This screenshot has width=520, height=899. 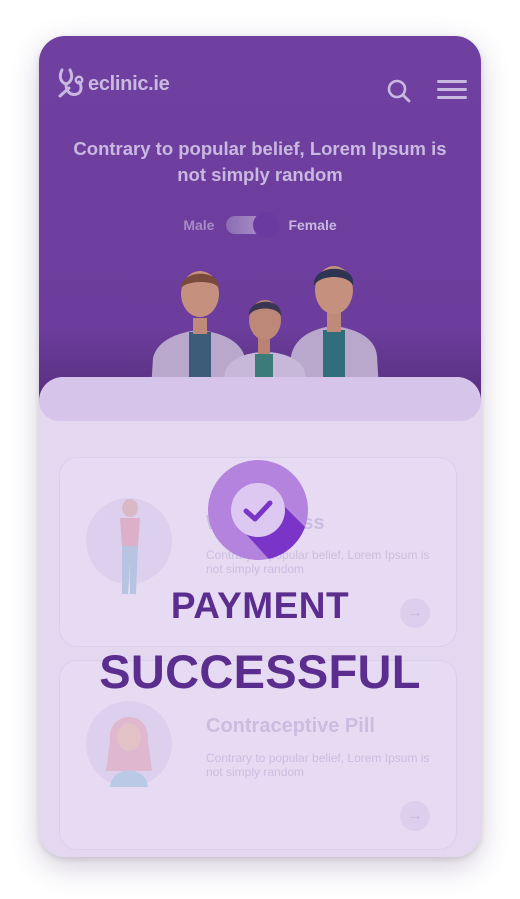 I want to click on gender-switch-knob, so click(x=266, y=225).